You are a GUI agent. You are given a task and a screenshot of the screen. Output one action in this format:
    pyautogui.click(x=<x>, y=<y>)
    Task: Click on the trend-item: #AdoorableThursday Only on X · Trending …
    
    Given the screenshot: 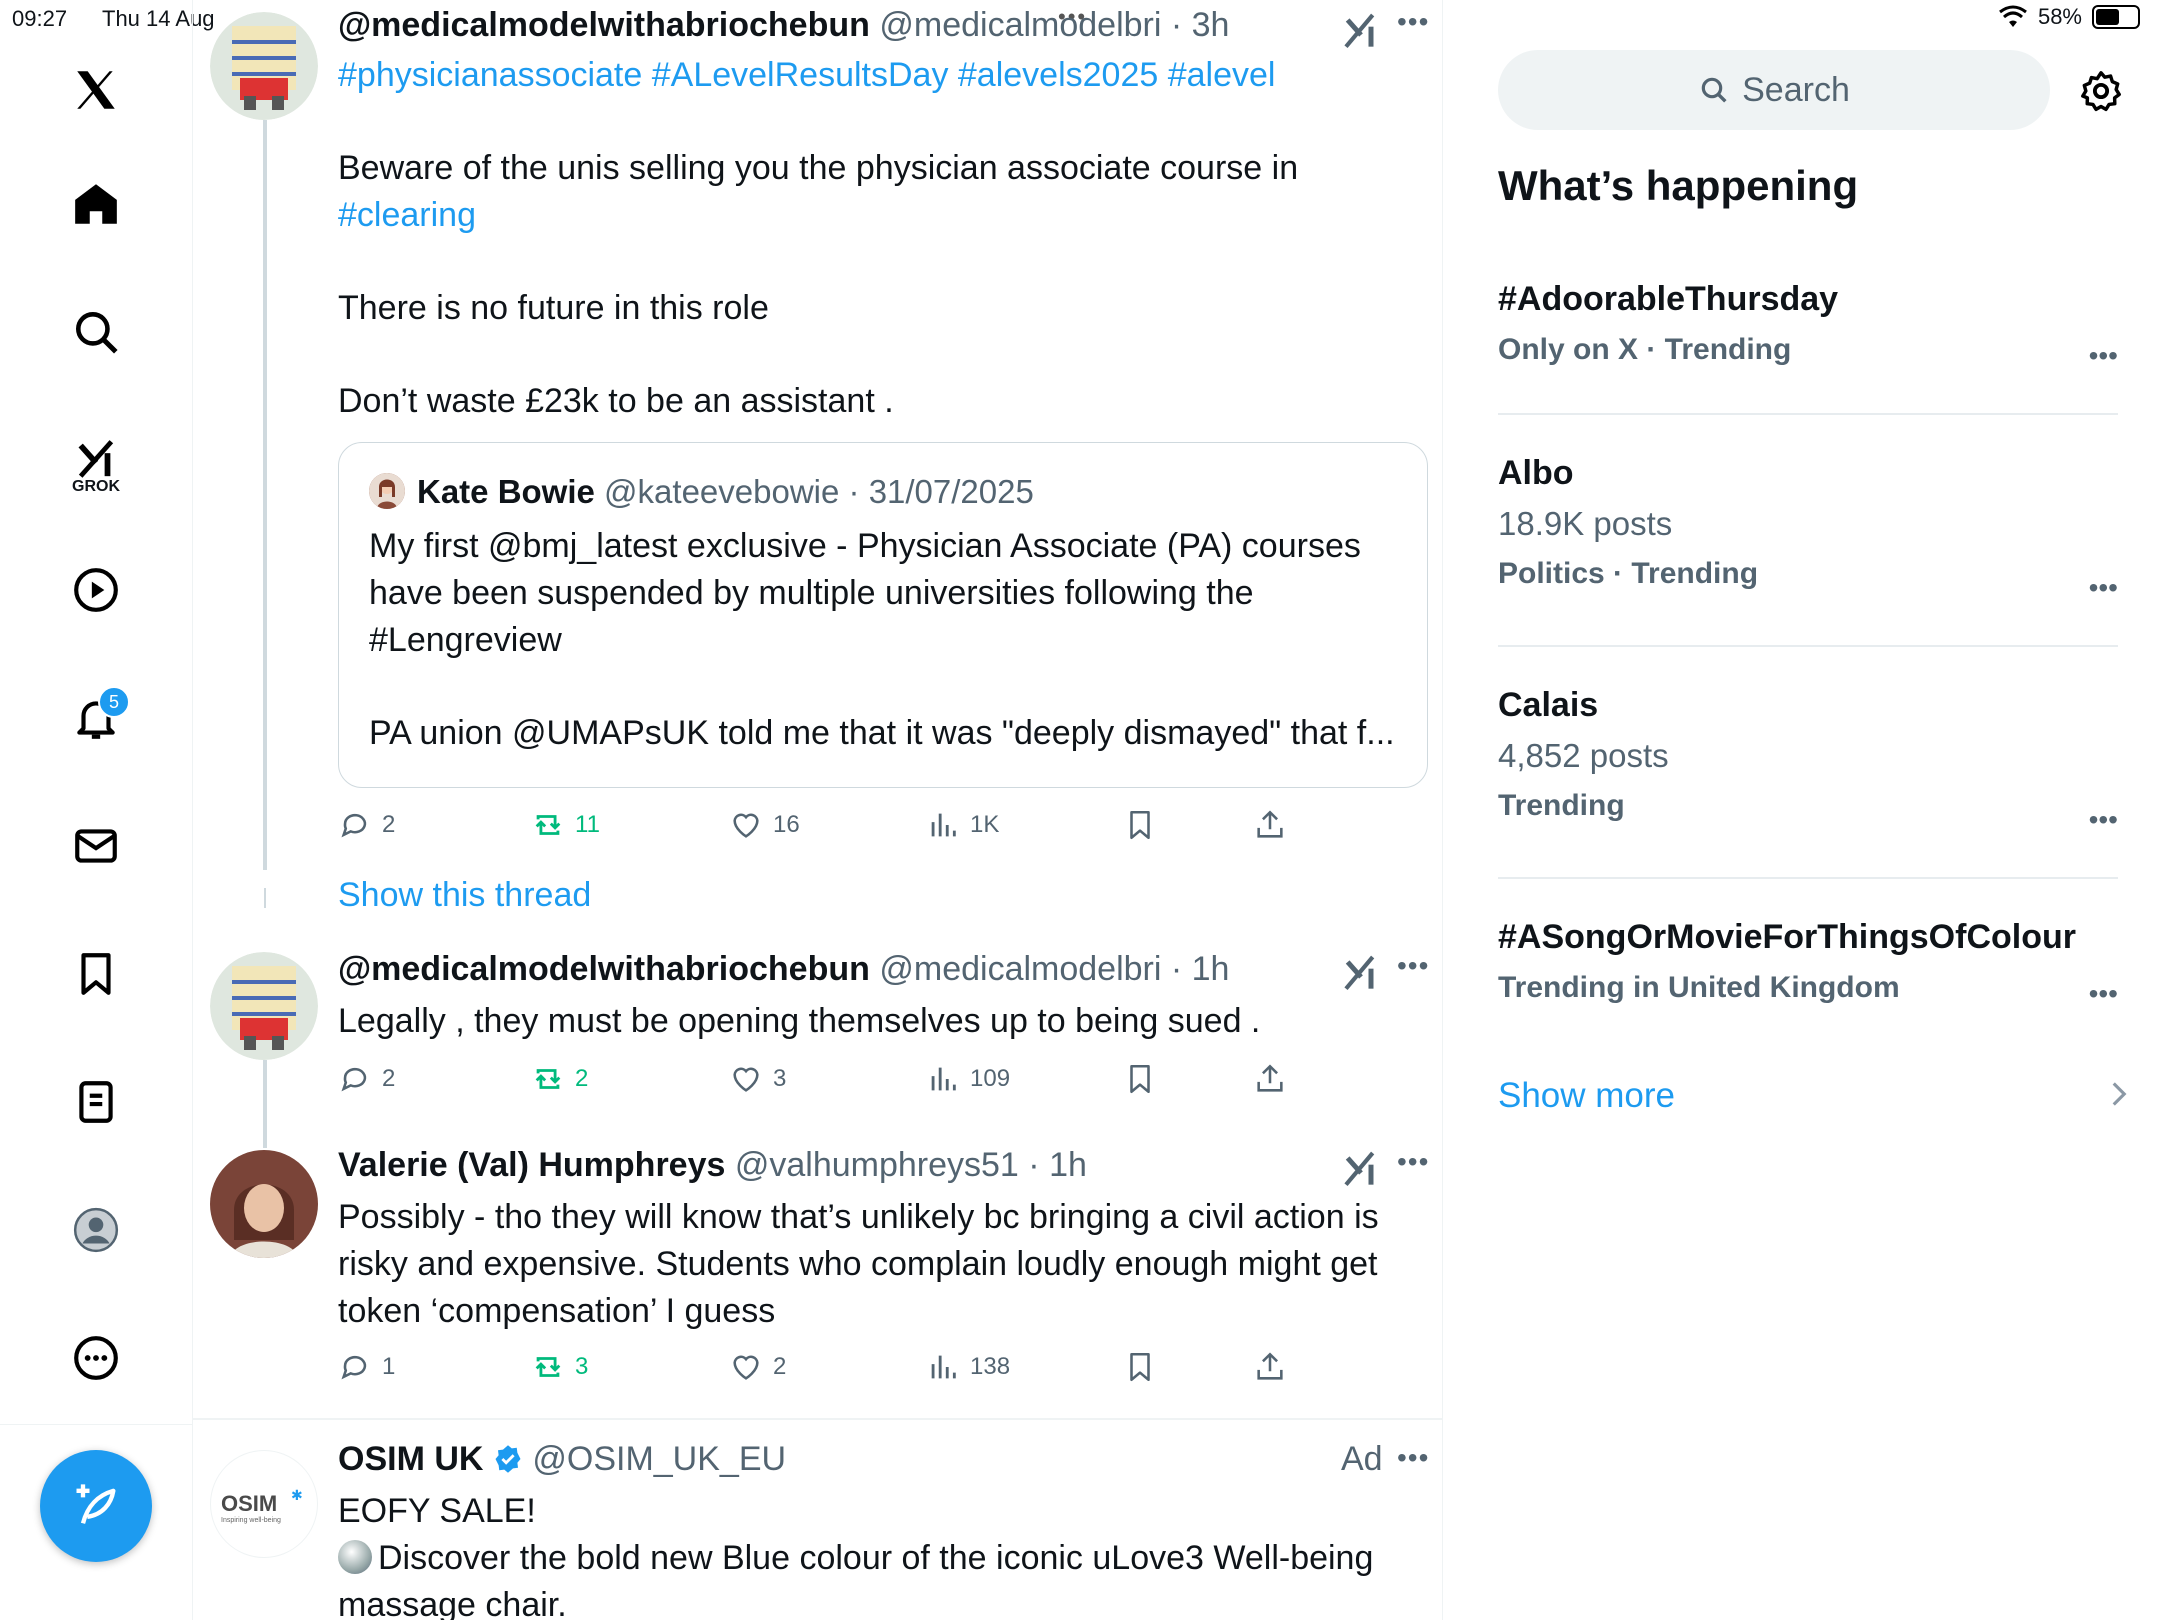 What is the action you would take?
    pyautogui.click(x=1808, y=325)
    